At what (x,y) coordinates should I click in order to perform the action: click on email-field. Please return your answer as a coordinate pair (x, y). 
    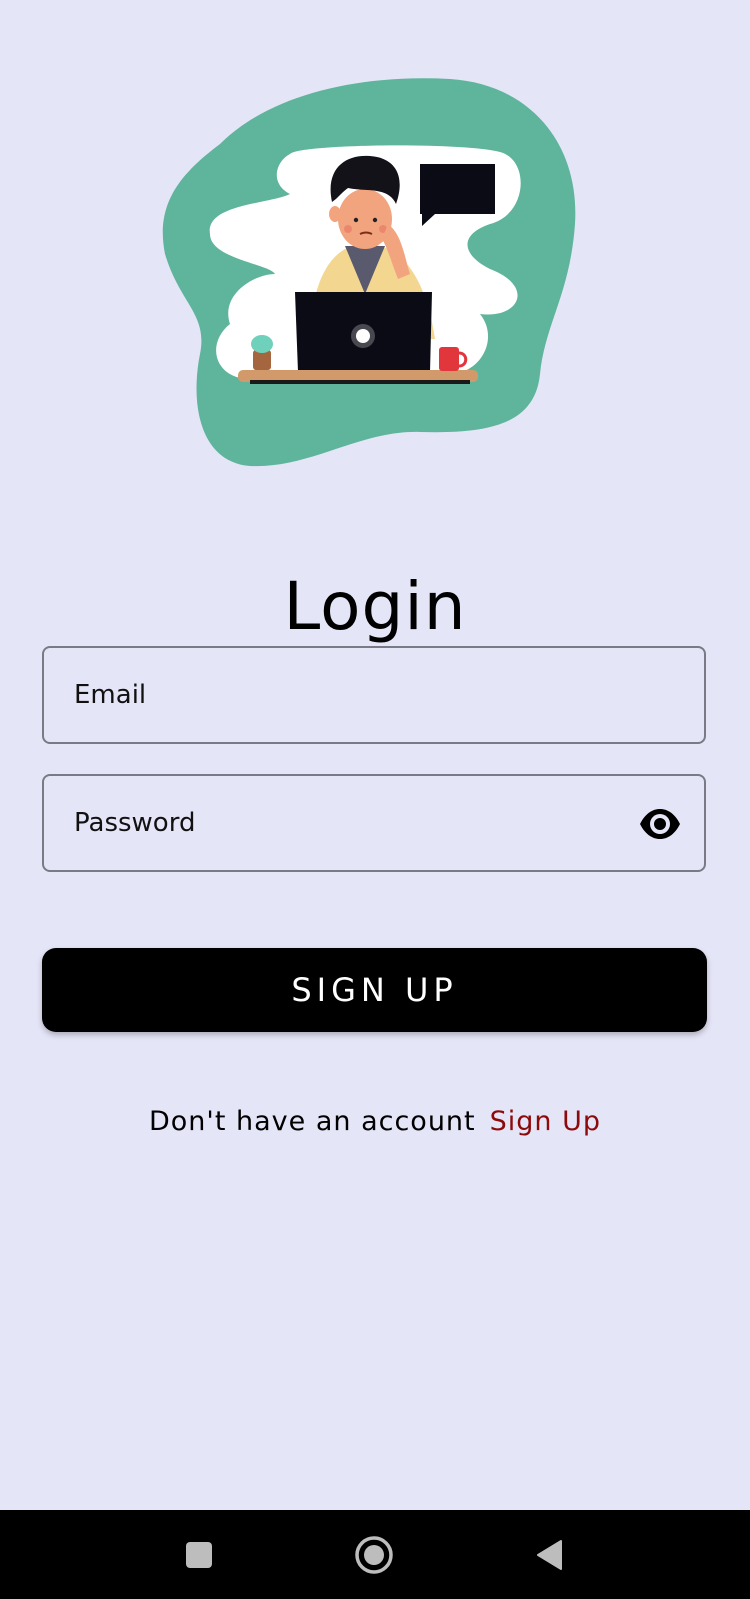
    Looking at the image, I should click on (374, 695).